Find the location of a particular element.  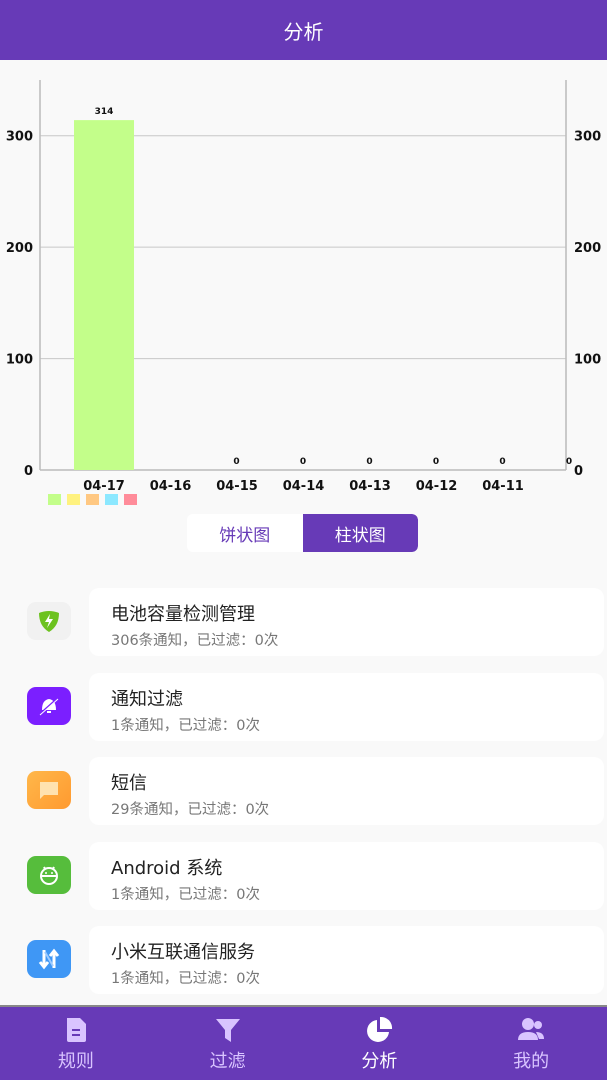

battery-shield-icon is located at coordinates (49, 621).